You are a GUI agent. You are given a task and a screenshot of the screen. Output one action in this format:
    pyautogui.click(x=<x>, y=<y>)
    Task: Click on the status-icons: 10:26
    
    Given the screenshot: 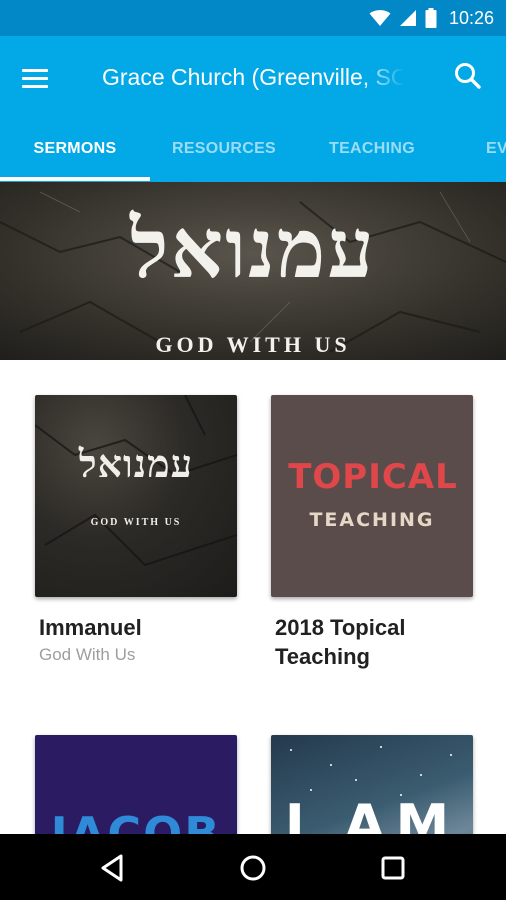 What is the action you would take?
    pyautogui.click(x=431, y=18)
    